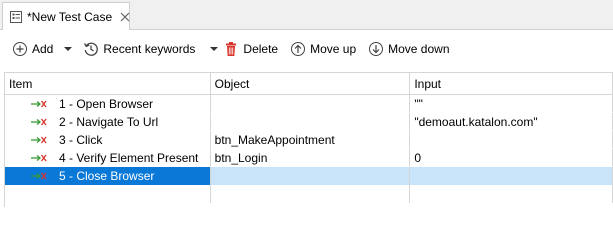 The image size is (613, 240). I want to click on move-down-label: Move down, so click(419, 49).